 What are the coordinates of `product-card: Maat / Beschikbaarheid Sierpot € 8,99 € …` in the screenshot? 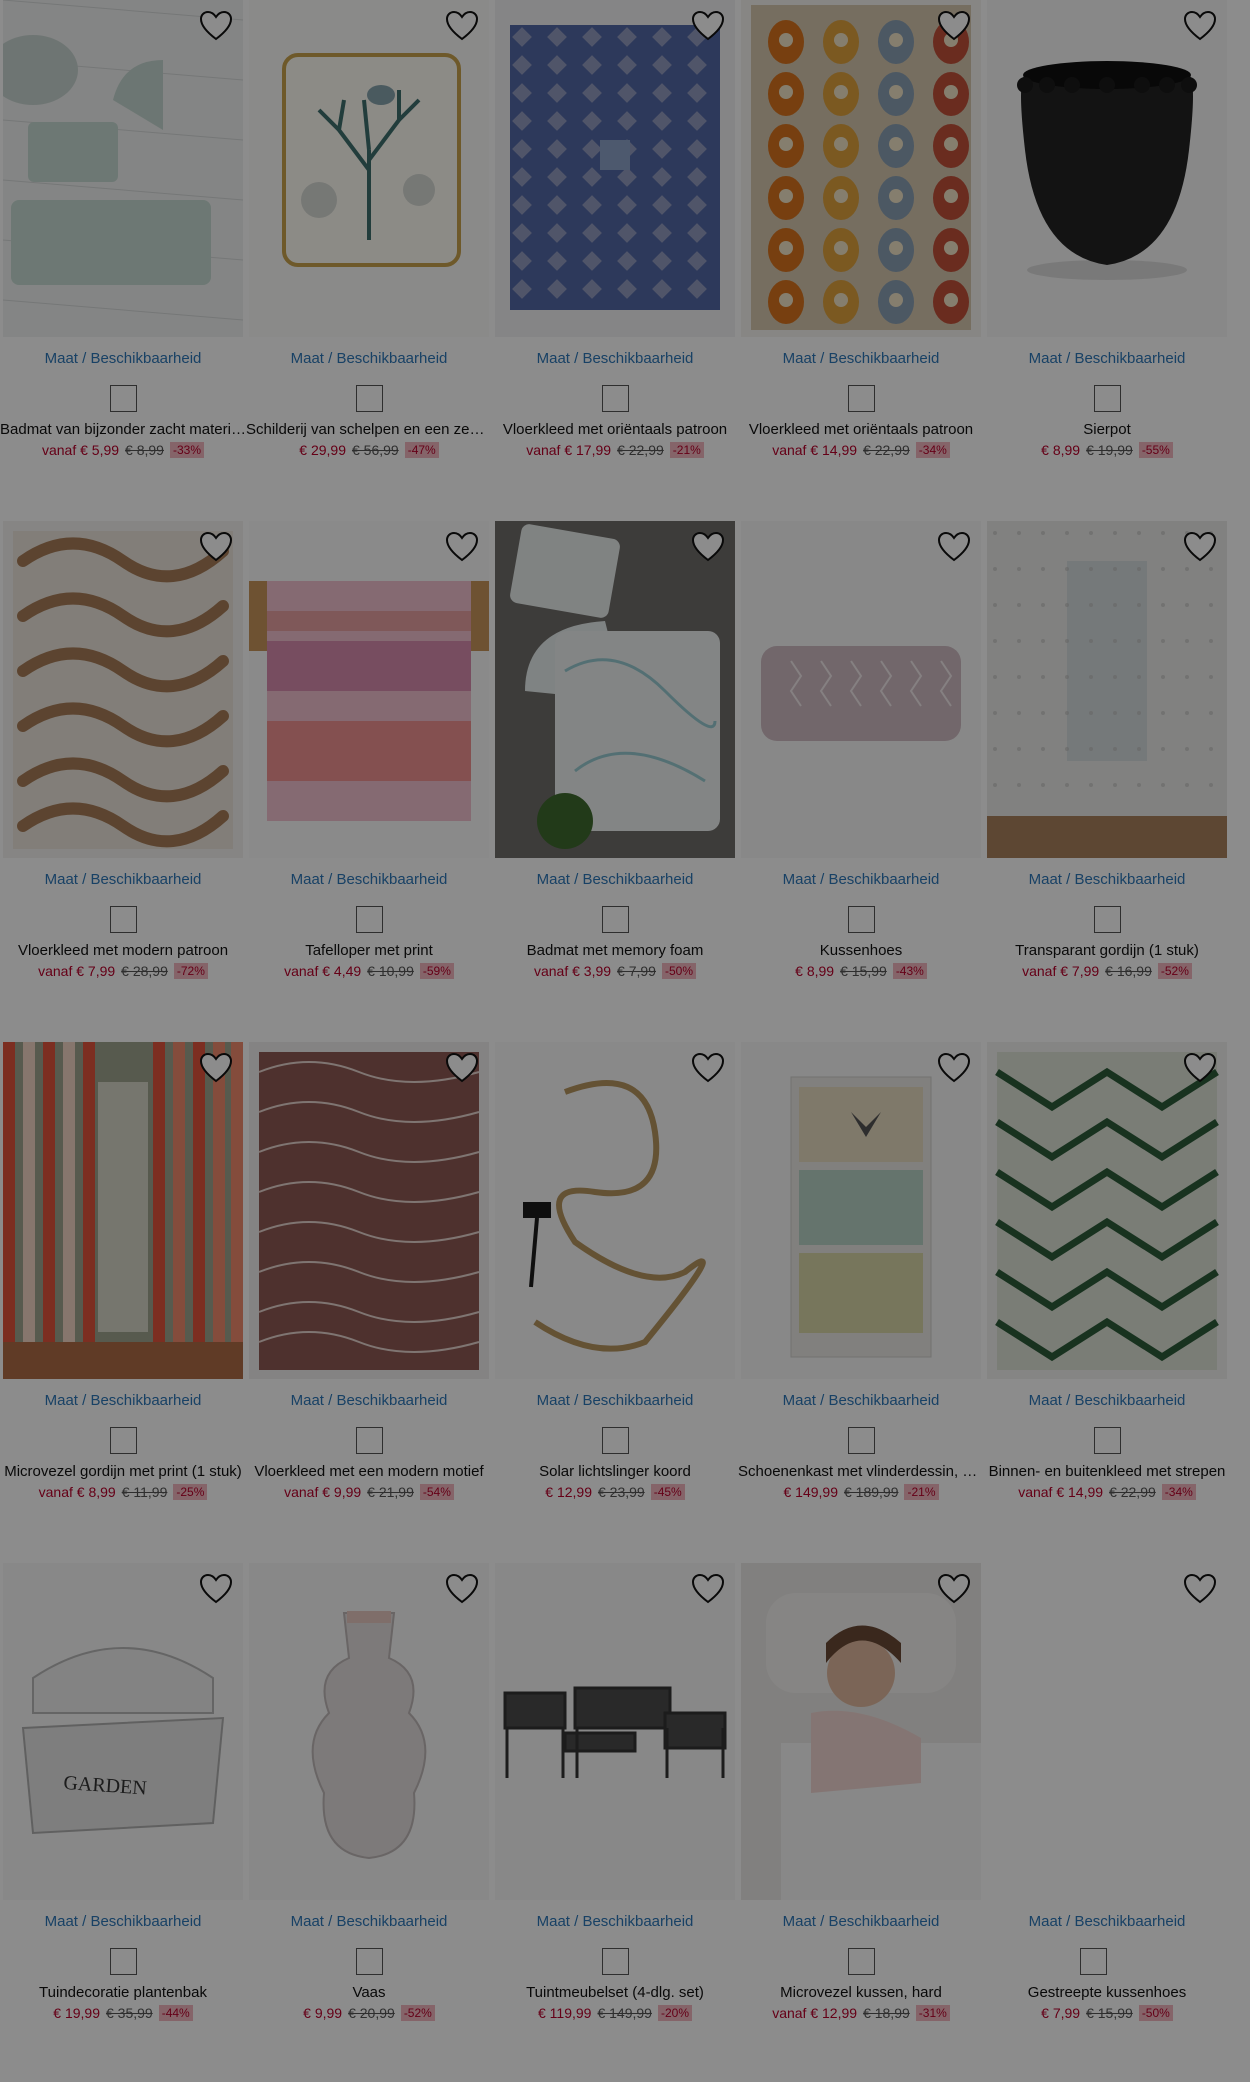 It's located at (1107, 260).